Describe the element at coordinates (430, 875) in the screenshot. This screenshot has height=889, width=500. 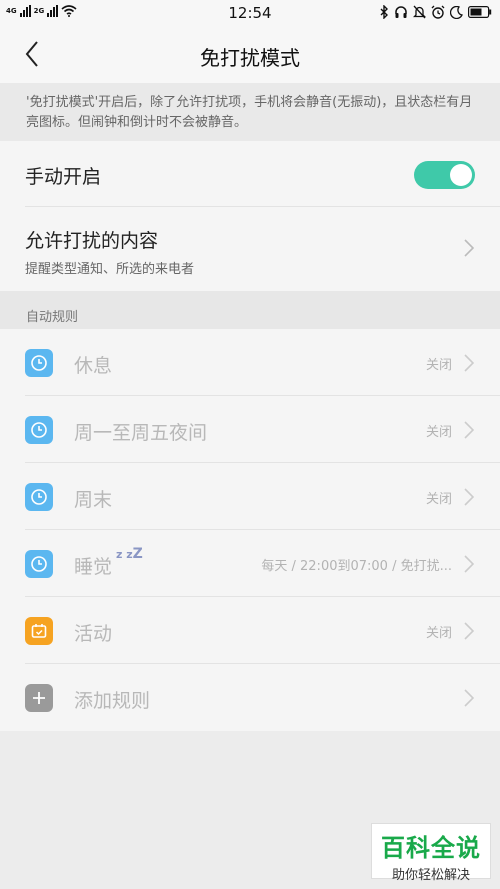
I see `watermark-subtitle: 助你轻松解决` at that location.